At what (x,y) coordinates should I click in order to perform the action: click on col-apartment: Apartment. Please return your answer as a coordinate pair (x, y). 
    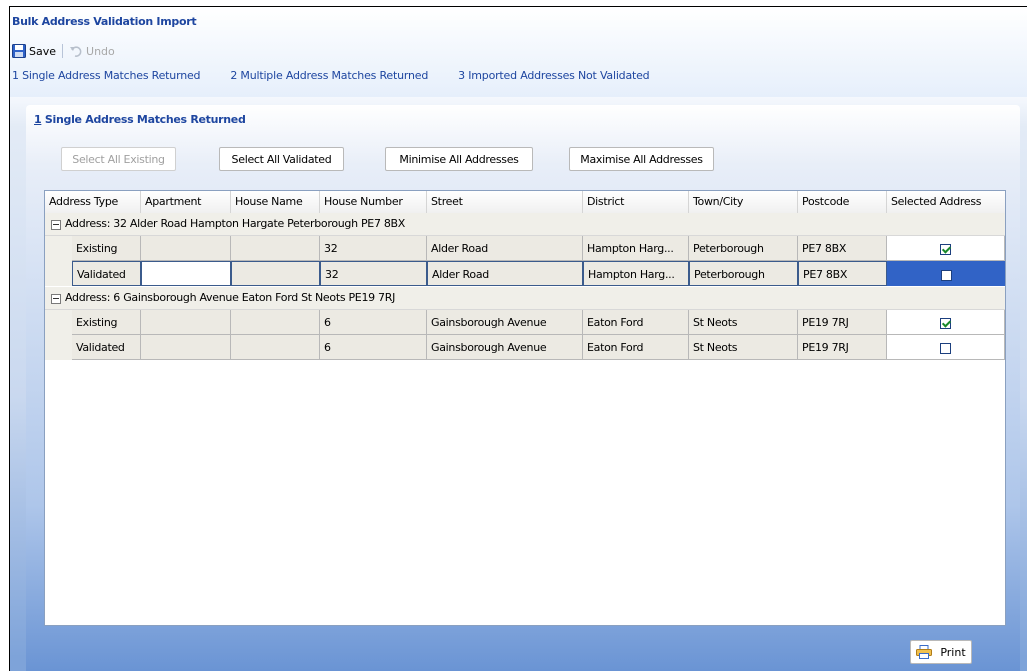
    Looking at the image, I should click on (186, 202).